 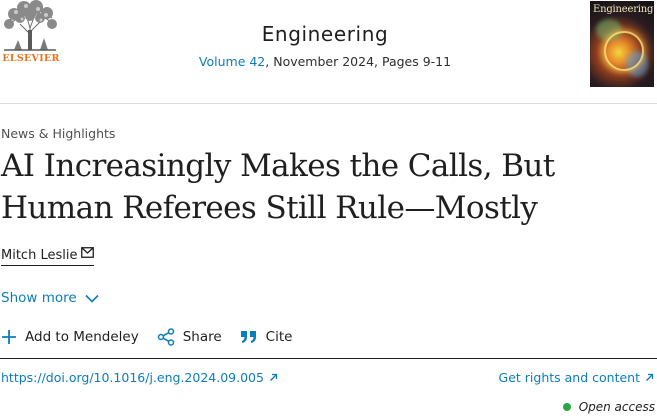 What do you see at coordinates (616, 407) in the screenshot?
I see `open-access-label: Open access` at bounding box center [616, 407].